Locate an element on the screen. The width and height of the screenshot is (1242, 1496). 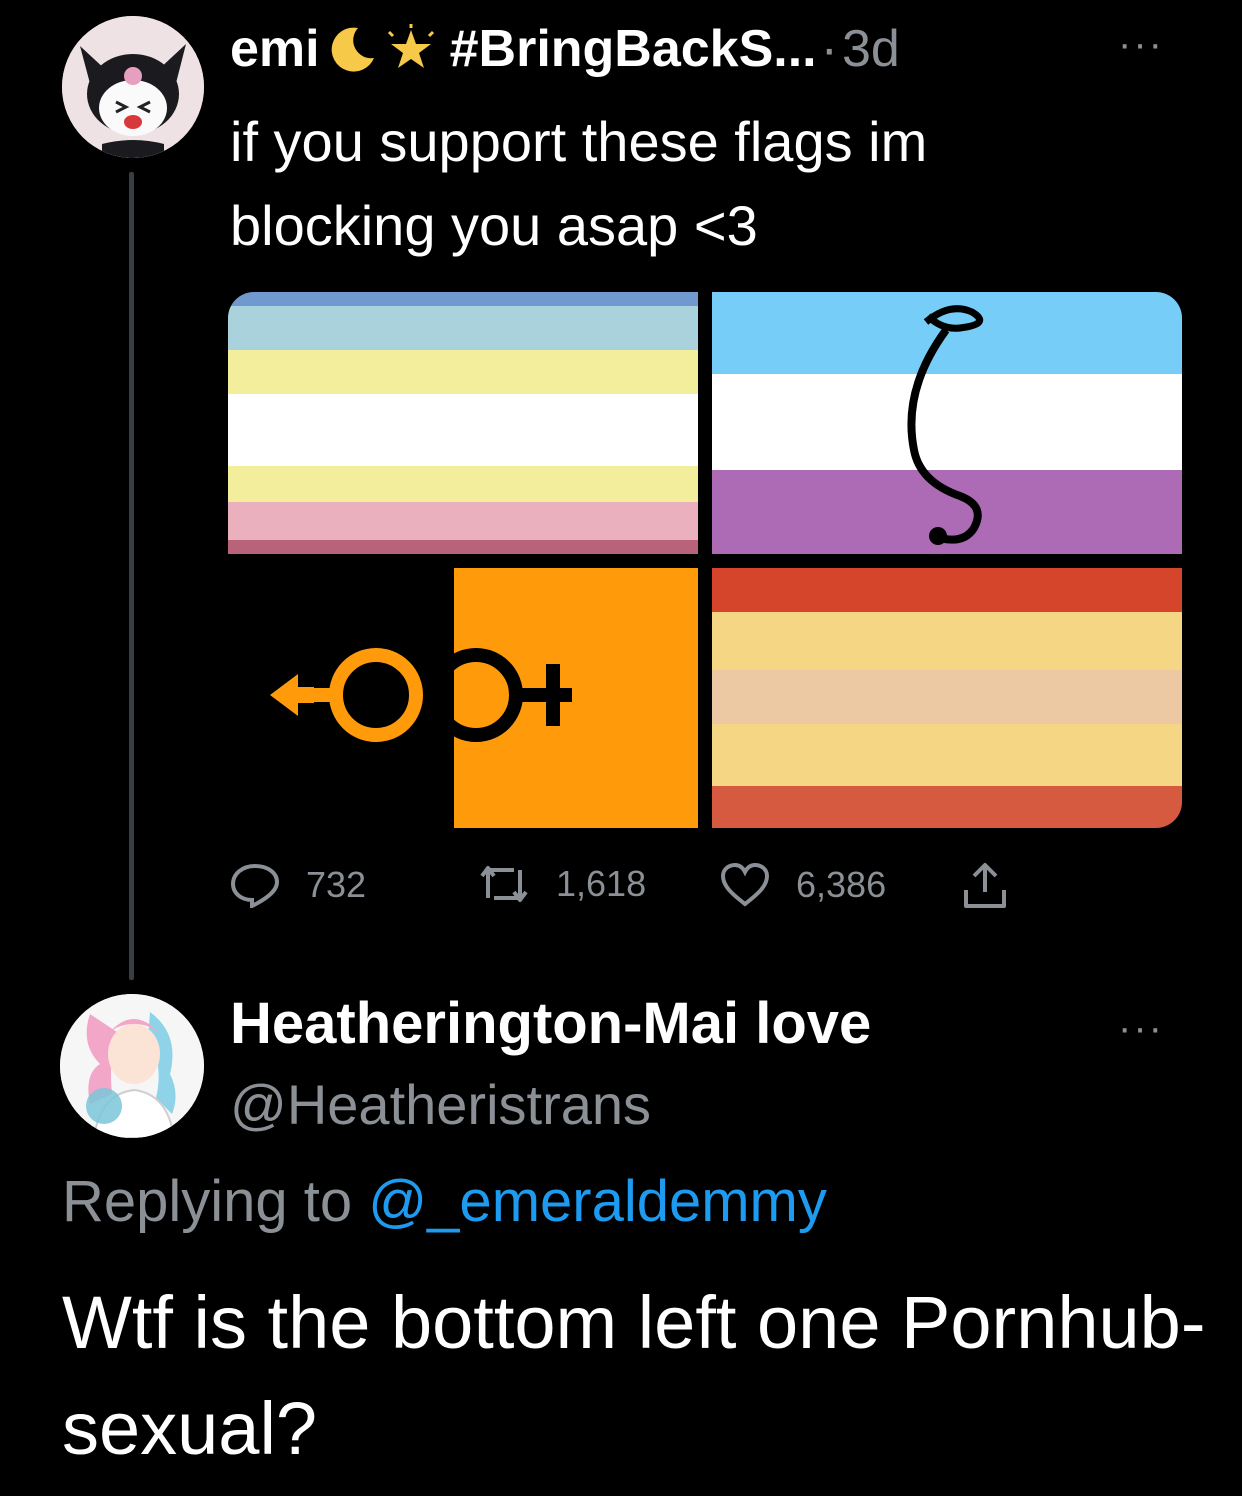
retweet-icon is located at coordinates (504, 884).